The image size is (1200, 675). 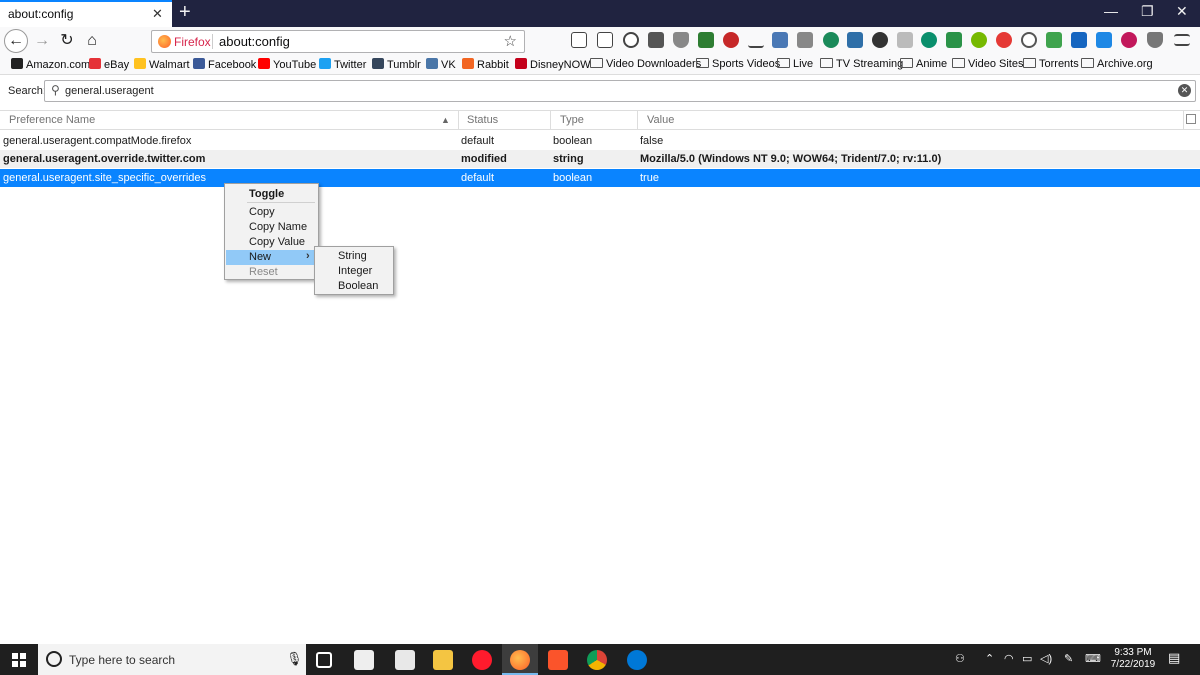 I want to click on menu-item-copy: Copy, so click(x=271, y=212).